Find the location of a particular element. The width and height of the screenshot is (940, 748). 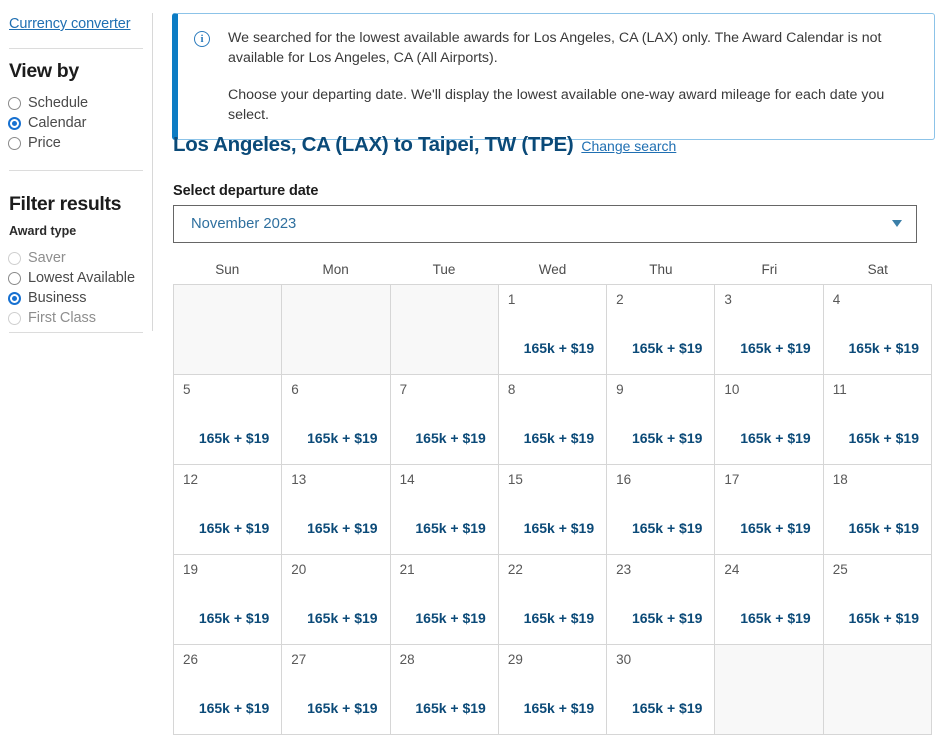

radio-award-type-lowest-available: Lowest Available is located at coordinates (71, 278).